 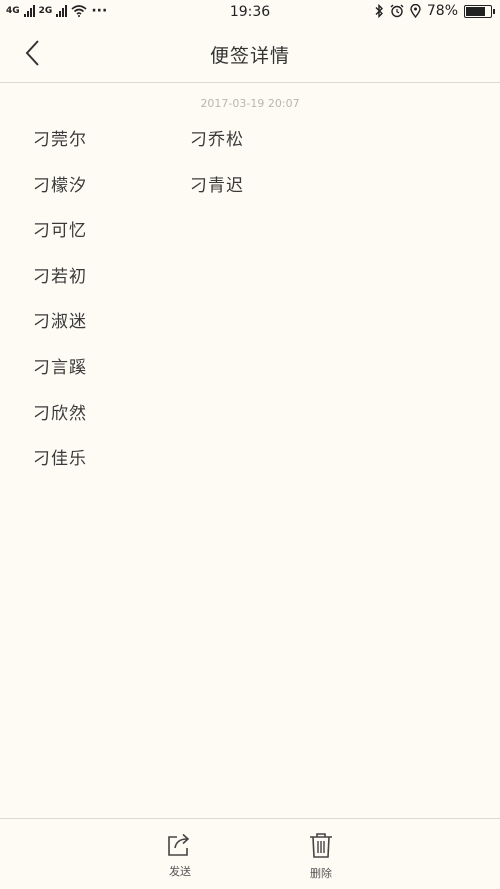 What do you see at coordinates (475, 11) in the screenshot?
I see `battery-level` at bounding box center [475, 11].